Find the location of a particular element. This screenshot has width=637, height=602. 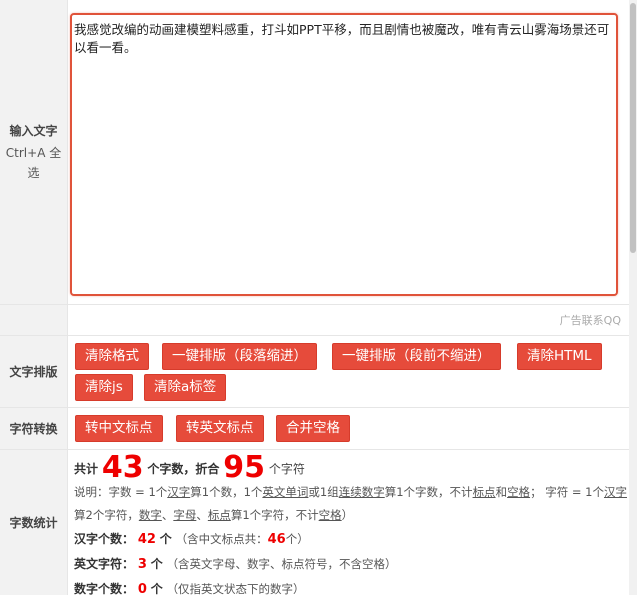

to-chinese-punct-button: 转中文标点 is located at coordinates (119, 428).